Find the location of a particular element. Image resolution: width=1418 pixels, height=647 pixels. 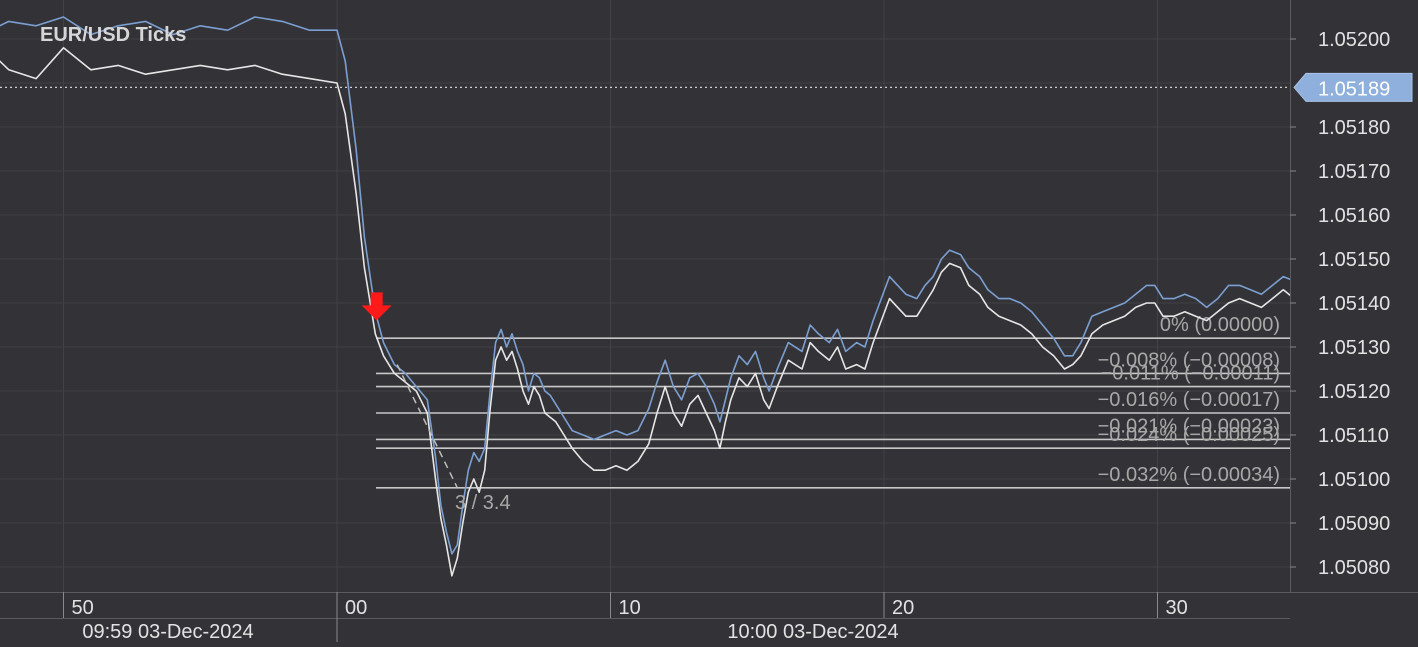

price-tick-label: 1.05170 is located at coordinates (1354, 172).